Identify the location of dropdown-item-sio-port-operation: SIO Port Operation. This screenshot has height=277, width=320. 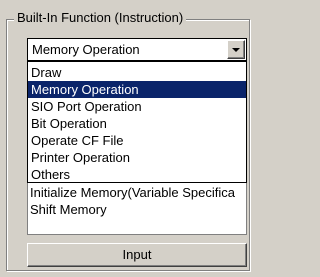
(137, 106).